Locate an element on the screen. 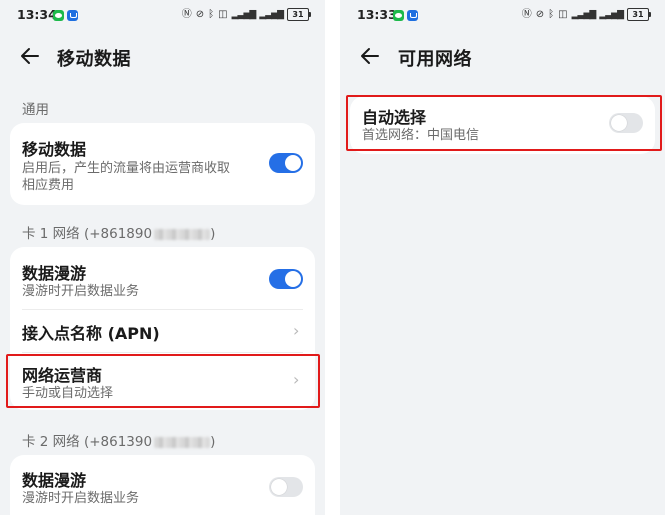 The width and height of the screenshot is (665, 515). mobile-data-subtitle-line2: 相应费用 is located at coordinates (48, 185).